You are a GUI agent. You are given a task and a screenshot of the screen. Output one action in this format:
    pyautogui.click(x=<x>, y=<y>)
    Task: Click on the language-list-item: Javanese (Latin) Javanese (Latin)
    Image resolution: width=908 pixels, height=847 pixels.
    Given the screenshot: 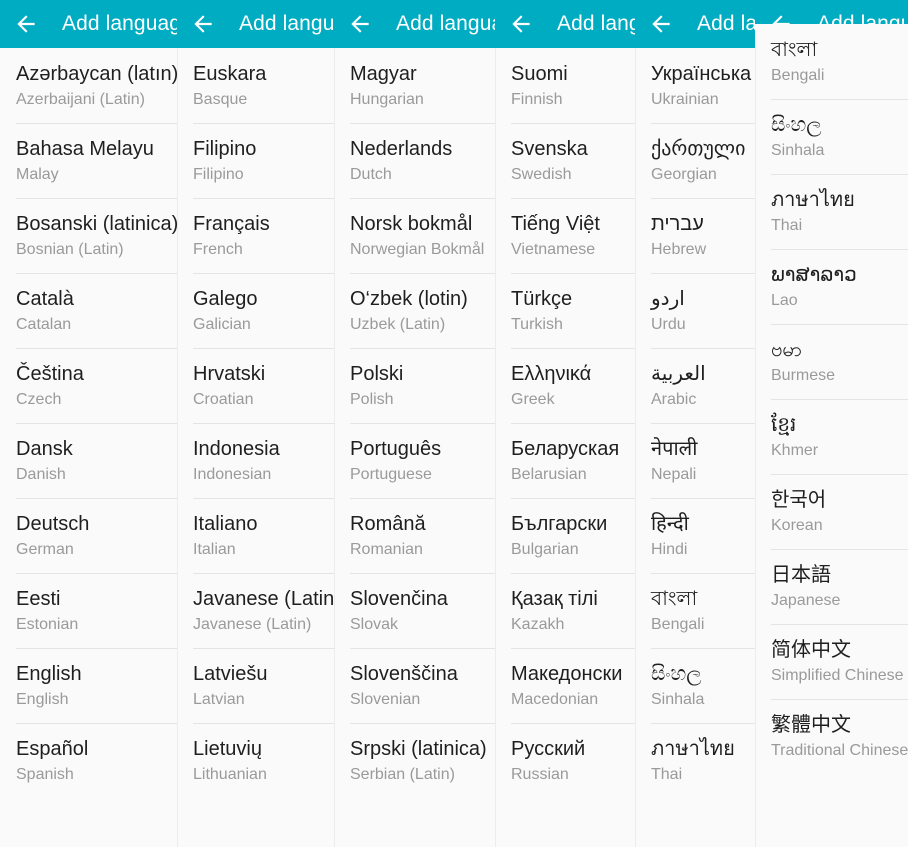 What is the action you would take?
    pyautogui.click(x=255, y=610)
    